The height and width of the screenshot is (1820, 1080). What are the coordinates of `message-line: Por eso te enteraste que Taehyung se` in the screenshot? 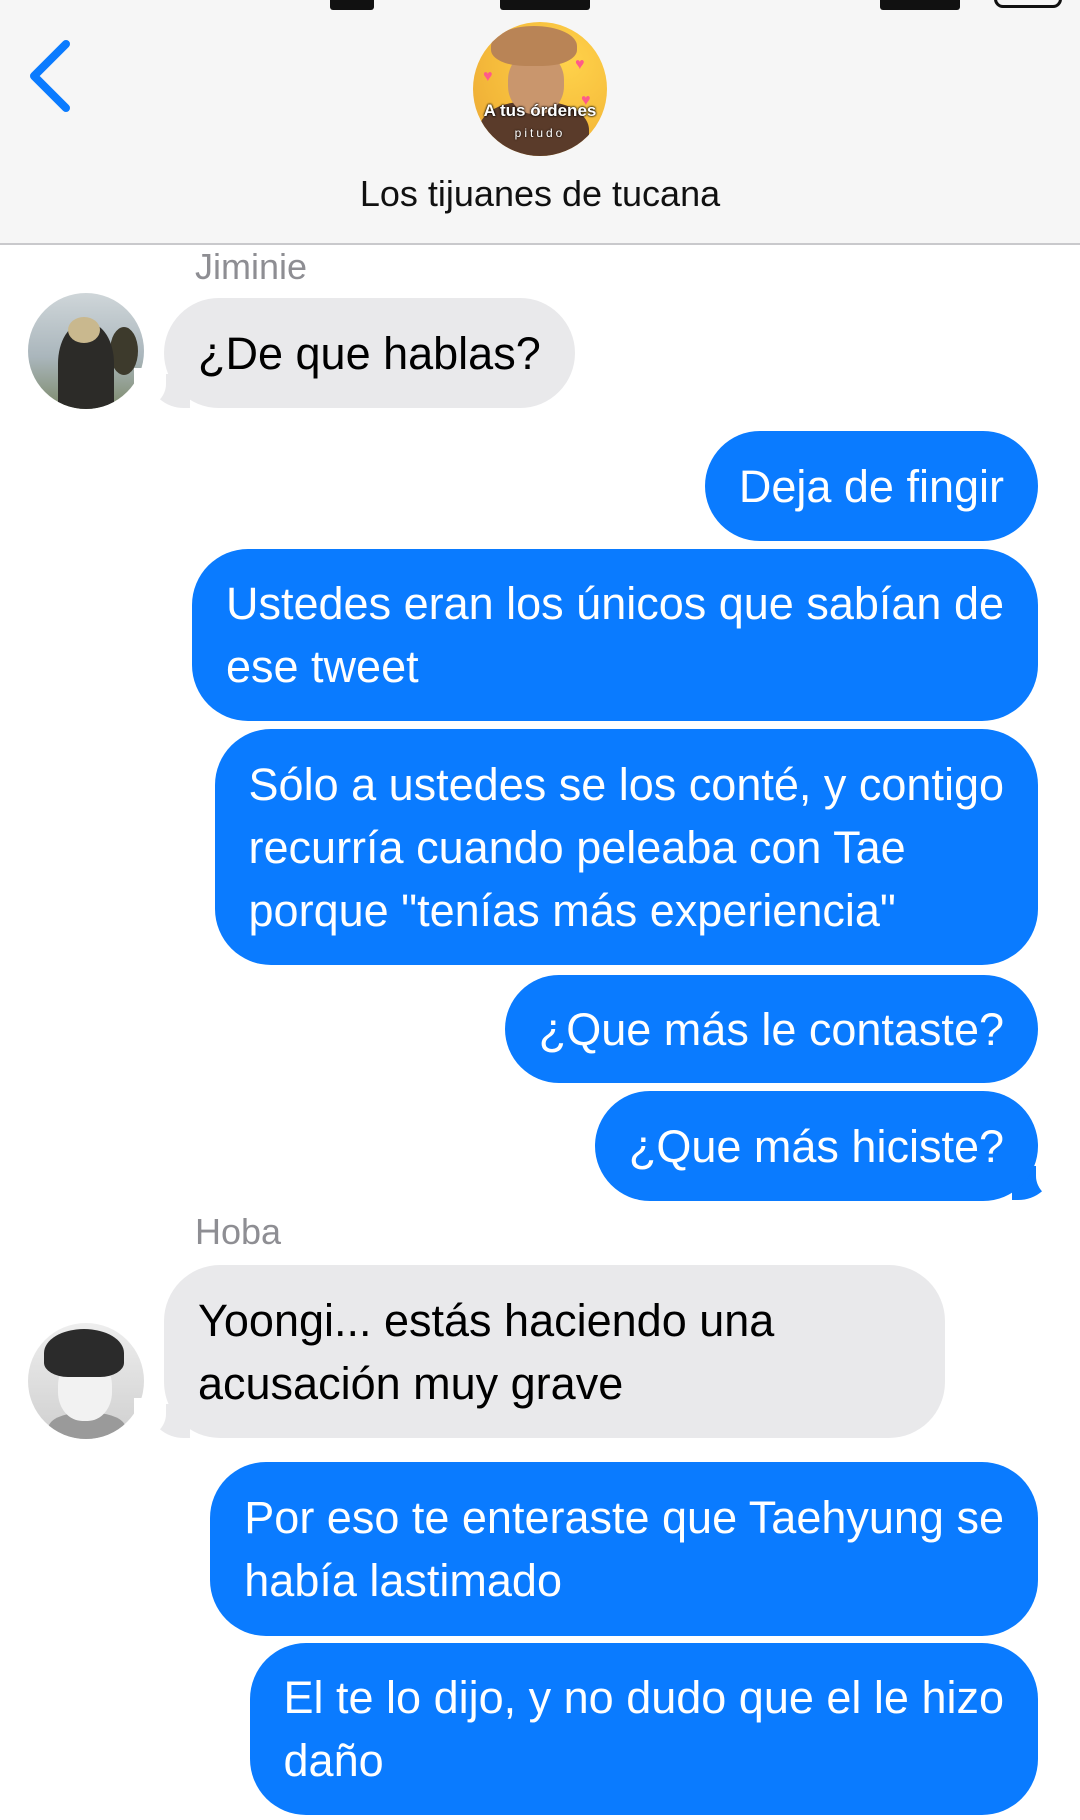 It's located at (624, 1517).